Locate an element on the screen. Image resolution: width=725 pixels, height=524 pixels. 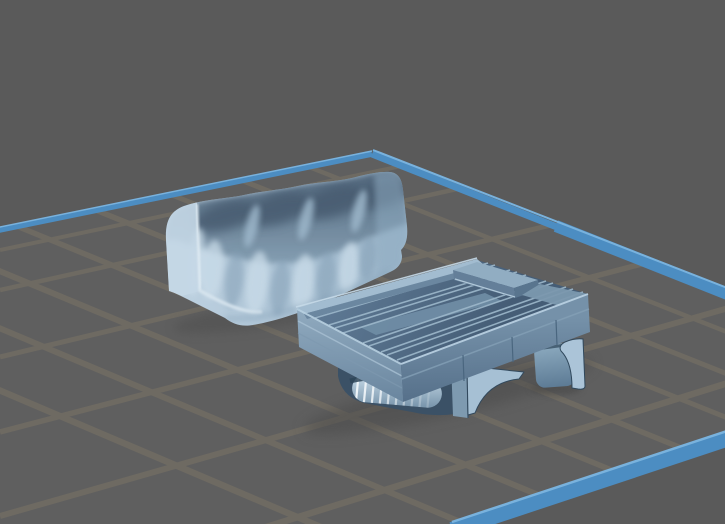
tarp-left-face is located at coordinates (182, 249).